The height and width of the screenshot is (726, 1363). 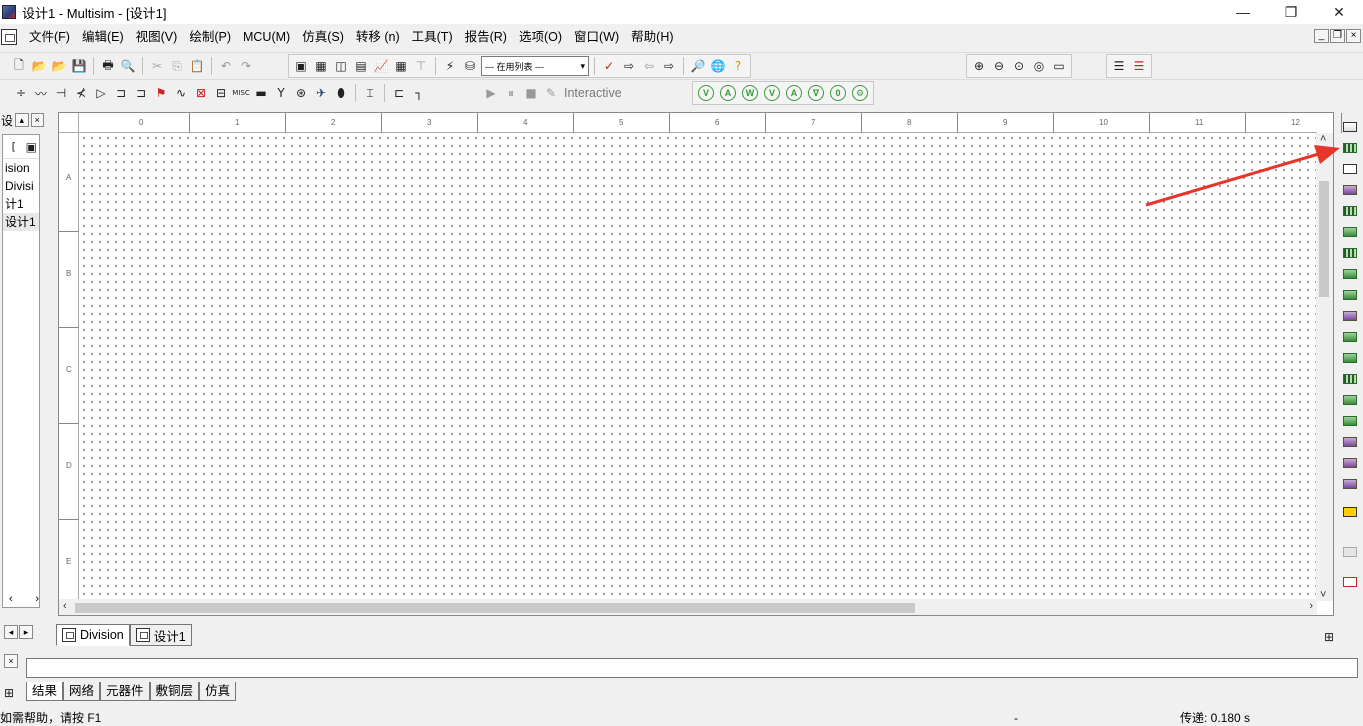 What do you see at coordinates (979, 66) in the screenshot?
I see `zoom-in-icon: ⊕` at bounding box center [979, 66].